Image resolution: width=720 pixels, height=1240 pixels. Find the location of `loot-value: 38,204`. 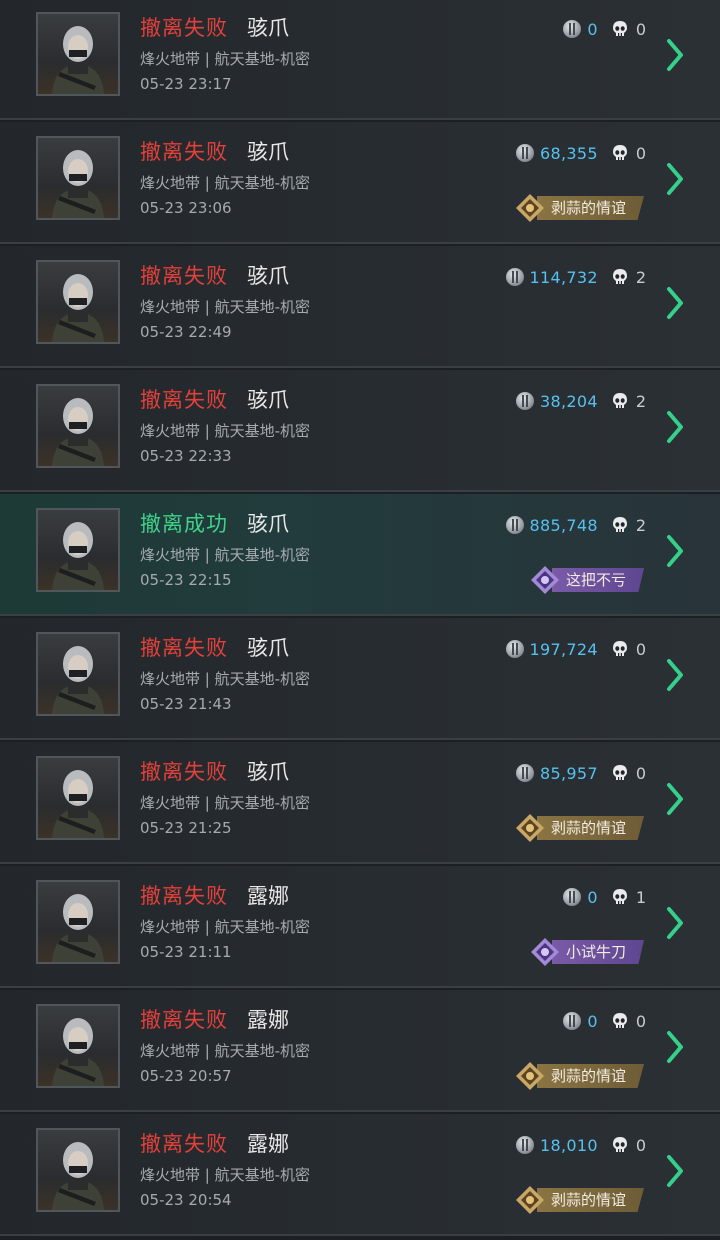

loot-value: 38,204 is located at coordinates (569, 401).